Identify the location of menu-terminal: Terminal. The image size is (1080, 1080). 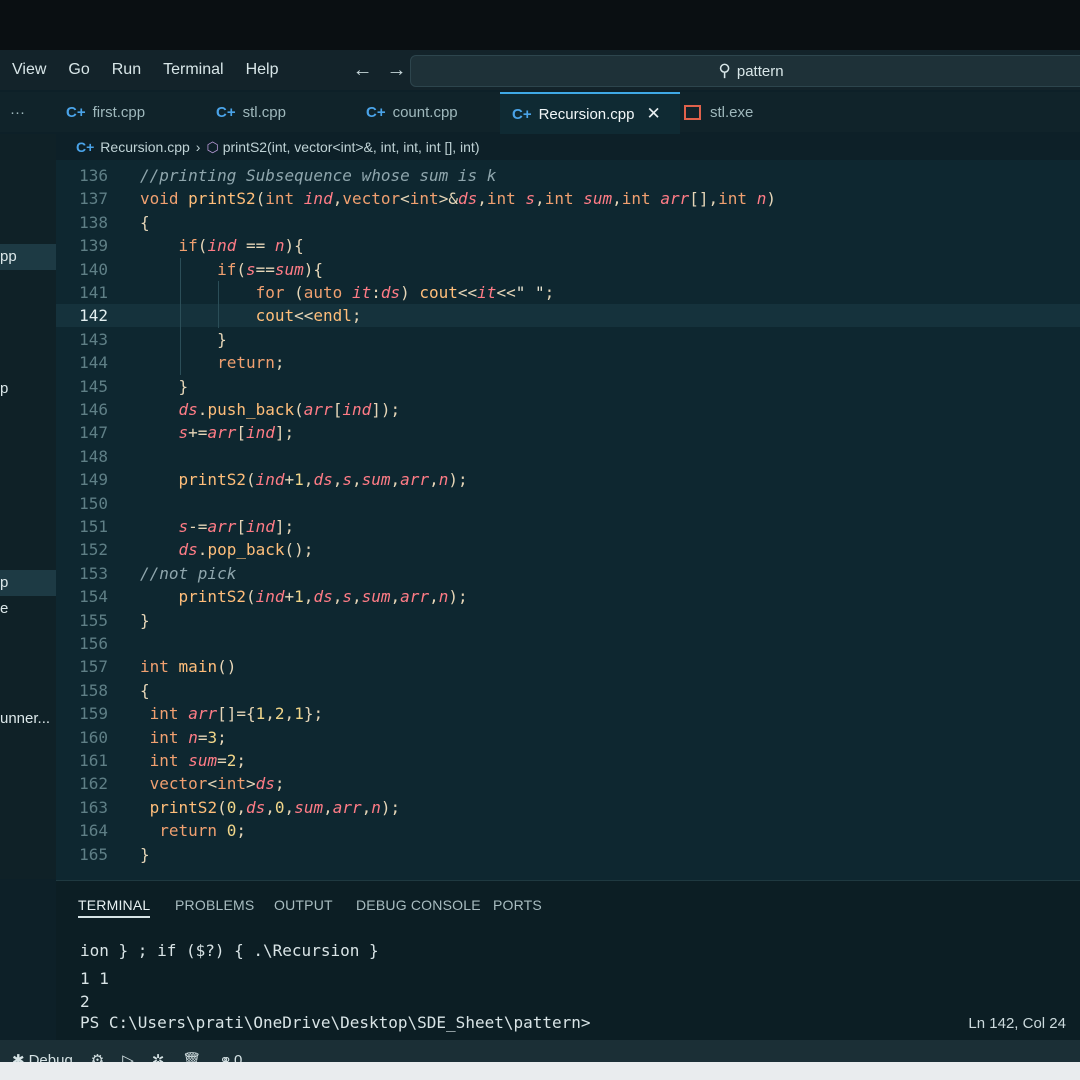
(193, 70).